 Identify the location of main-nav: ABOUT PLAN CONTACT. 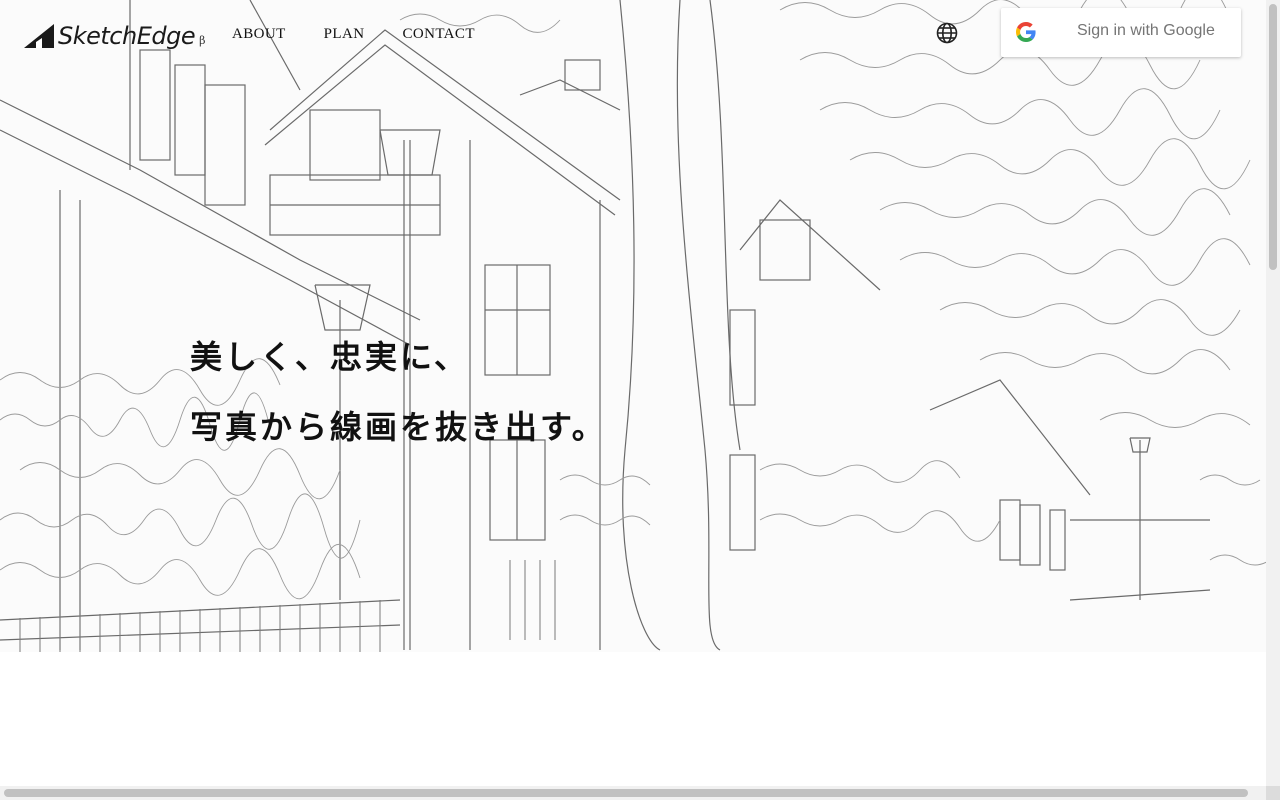
(353, 34).